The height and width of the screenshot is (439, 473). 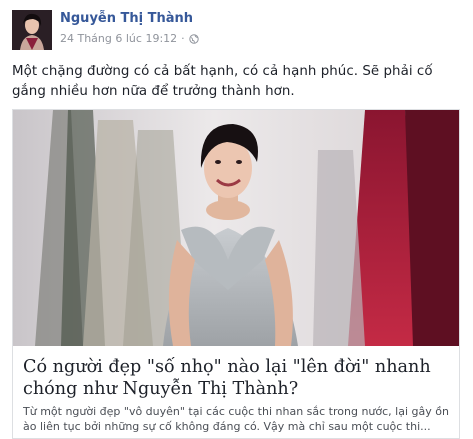 What do you see at coordinates (118, 38) in the screenshot?
I see `post-timestamp: 24 Tháng 6 lúc 19:12` at bounding box center [118, 38].